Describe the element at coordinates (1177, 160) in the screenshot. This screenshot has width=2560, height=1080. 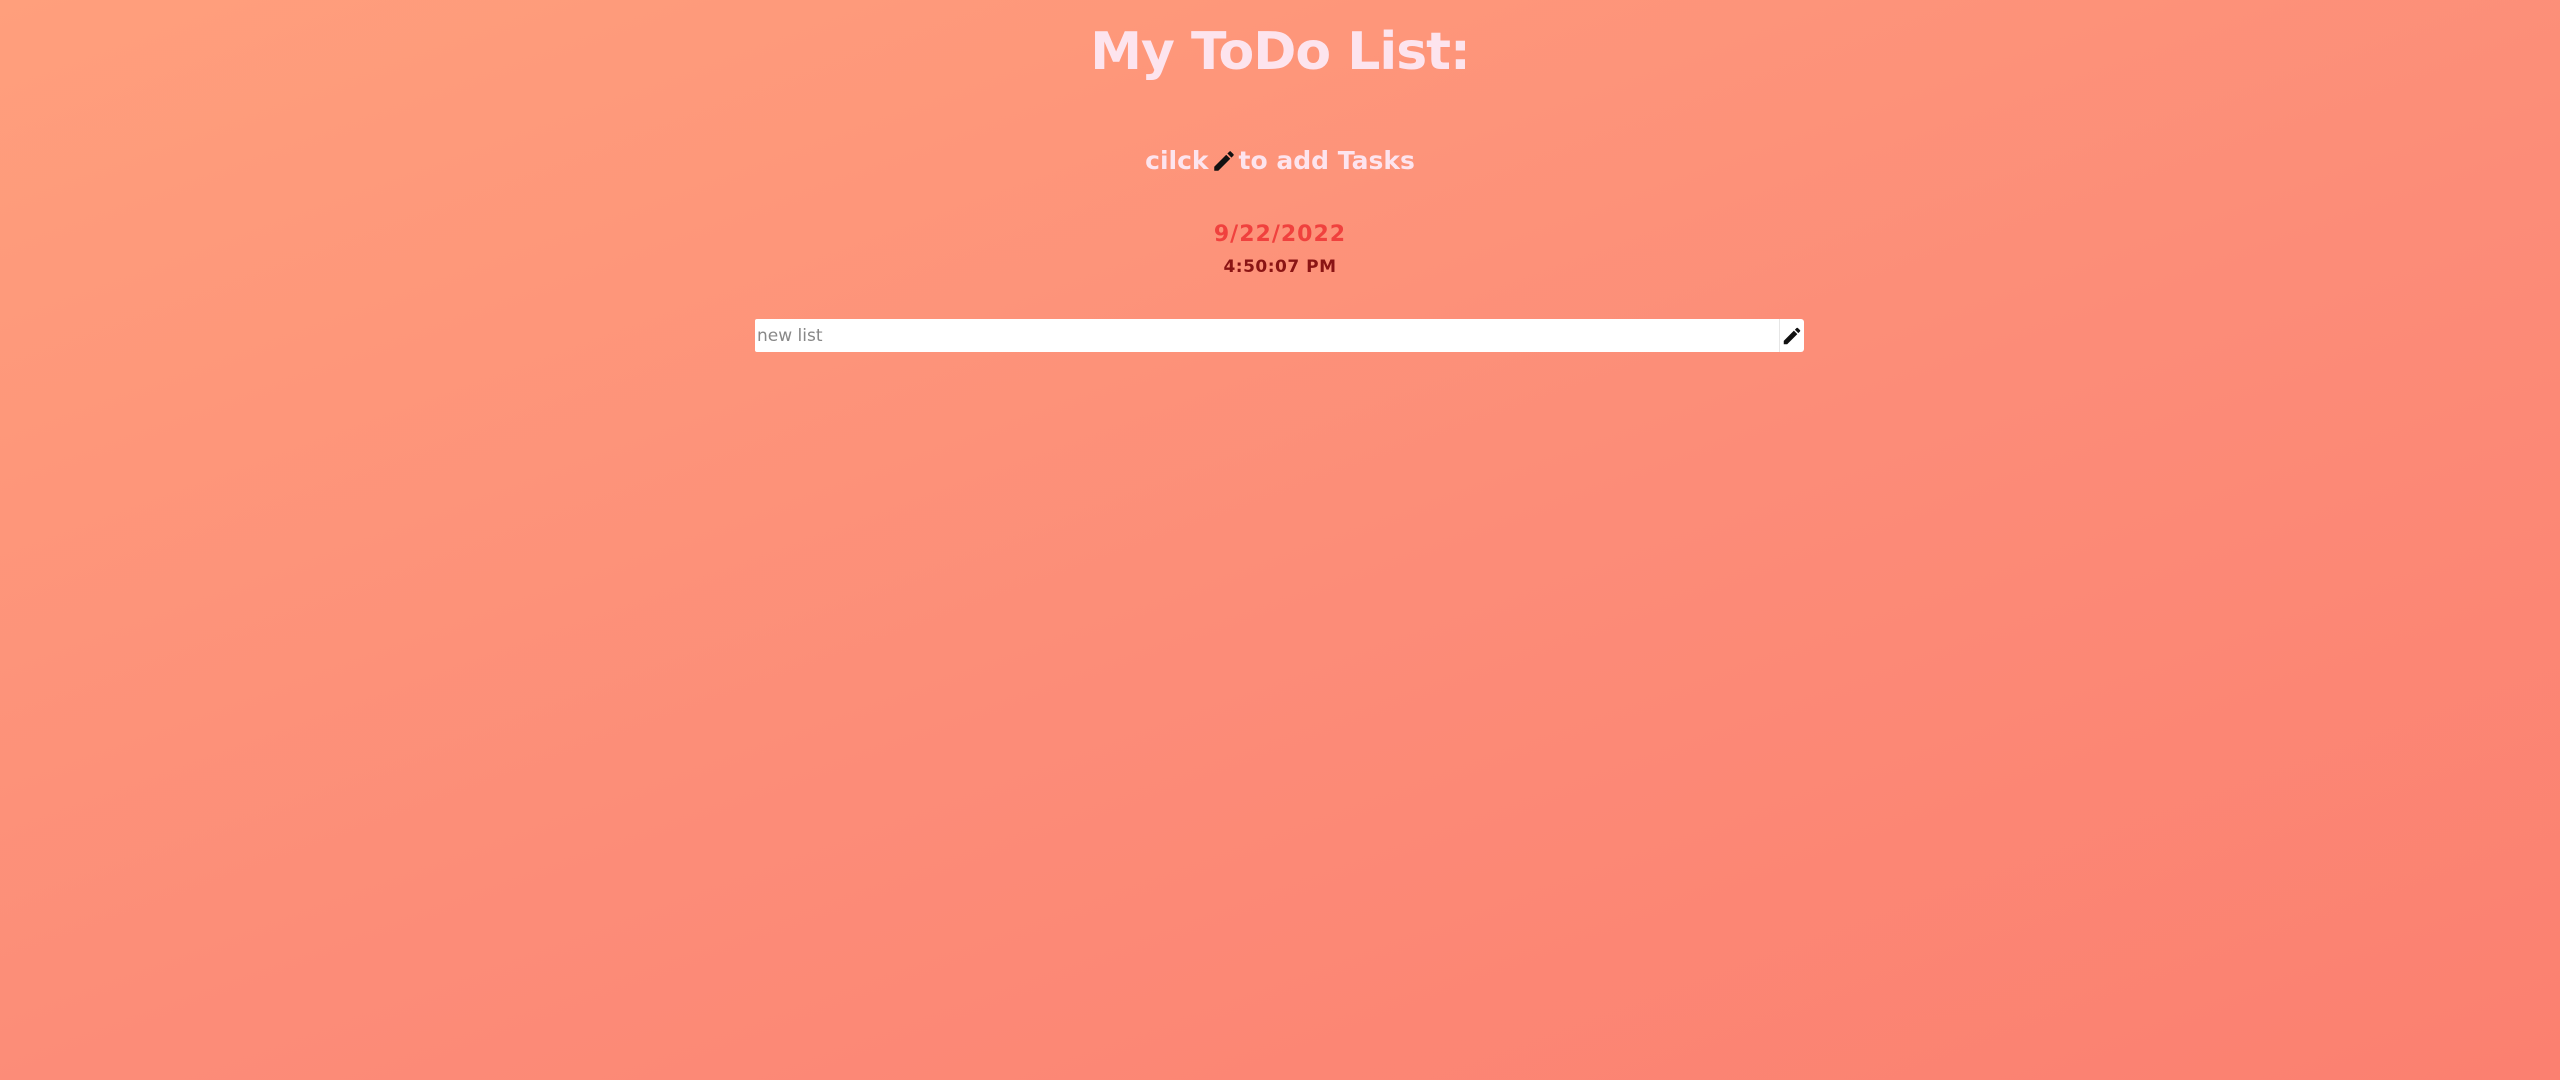
I see `hint-prefix: cilck` at that location.